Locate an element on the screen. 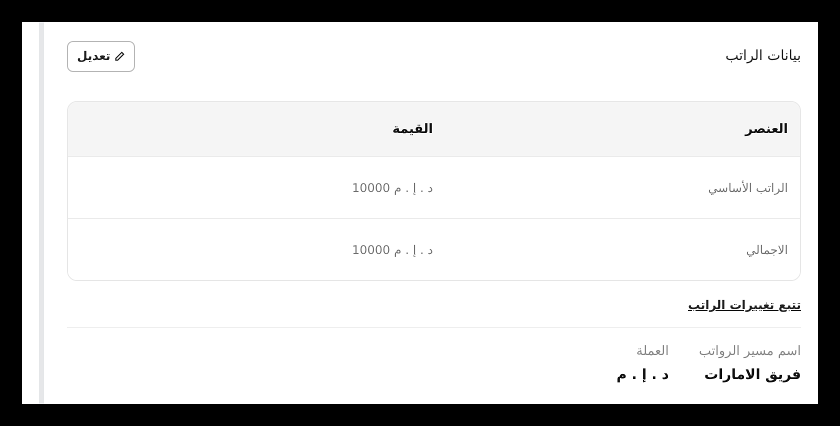 This screenshot has height=426, width=840. salary-changes-link: تتبع تغييرات الراتب is located at coordinates (744, 305).